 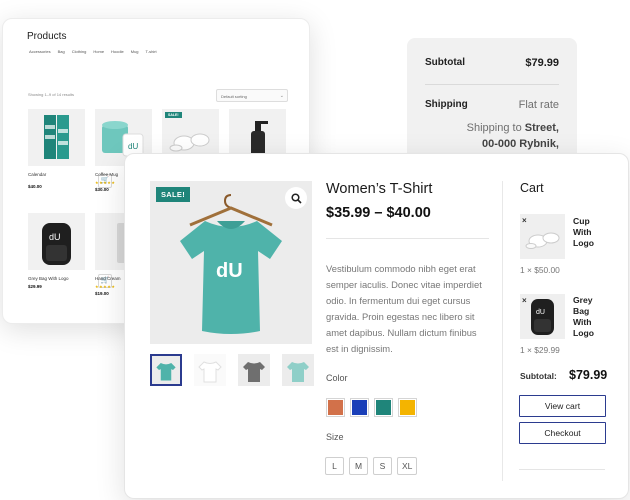 I want to click on color-swatch-yellow, so click(x=407, y=407).